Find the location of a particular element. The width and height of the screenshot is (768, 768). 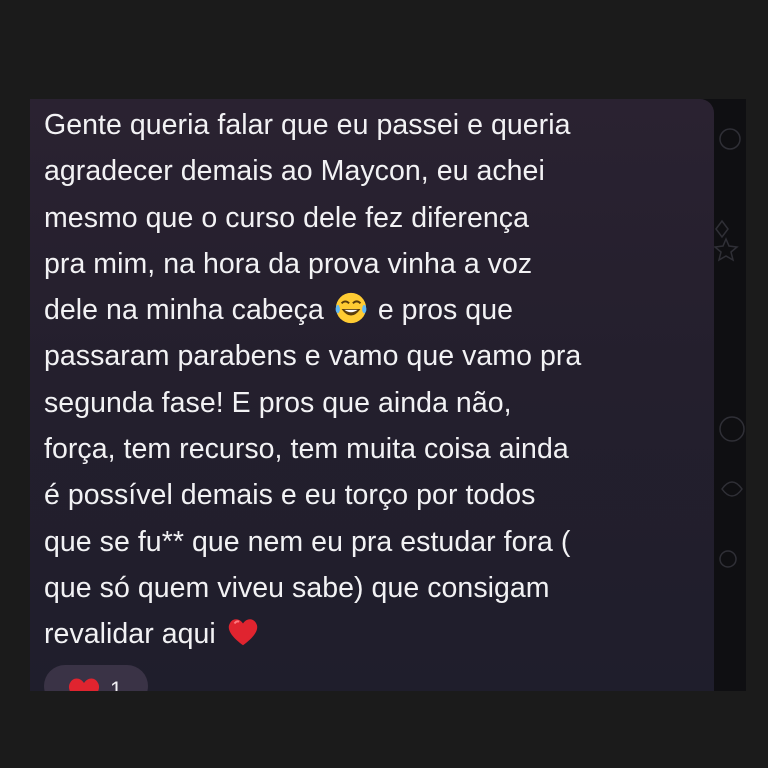

message-line: que só quem viveu sabe) que consigam is located at coordinates (297, 587).